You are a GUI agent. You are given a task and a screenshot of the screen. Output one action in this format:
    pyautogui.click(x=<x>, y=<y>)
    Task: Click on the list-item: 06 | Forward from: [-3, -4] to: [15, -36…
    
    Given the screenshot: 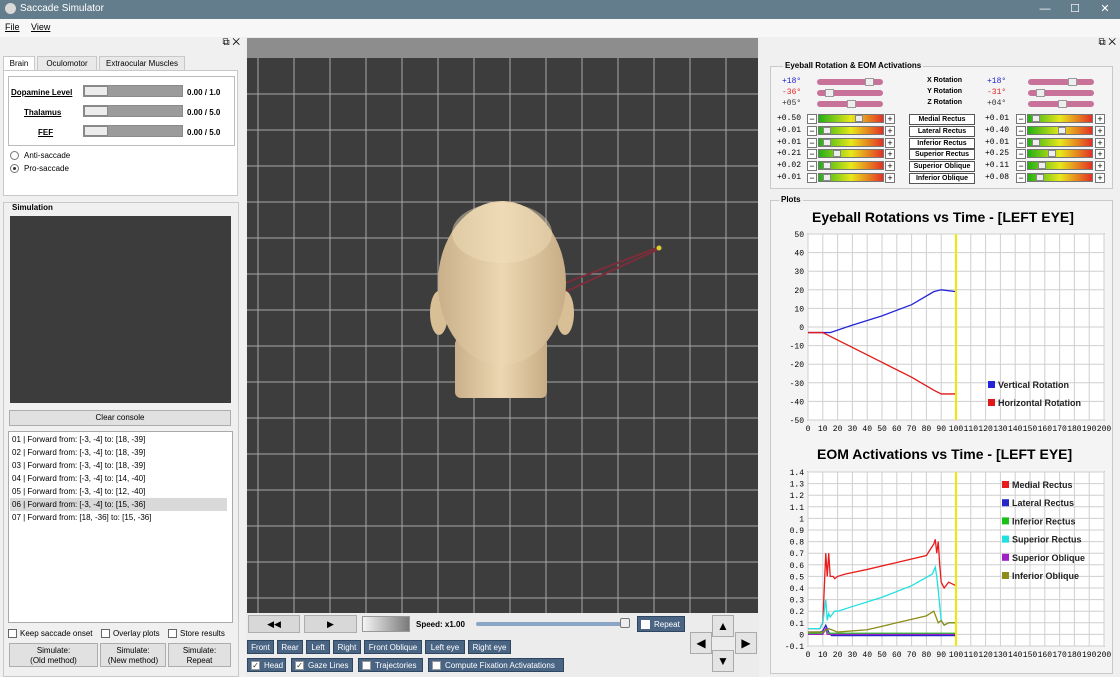 What is the action you would take?
    pyautogui.click(x=118, y=504)
    